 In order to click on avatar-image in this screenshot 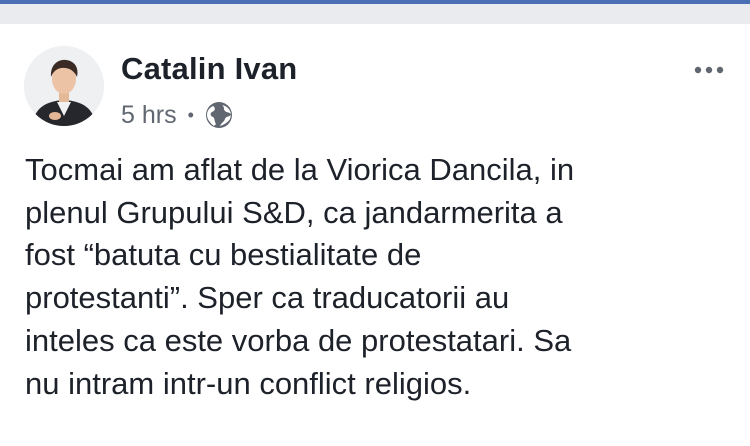, I will do `click(64, 86)`.